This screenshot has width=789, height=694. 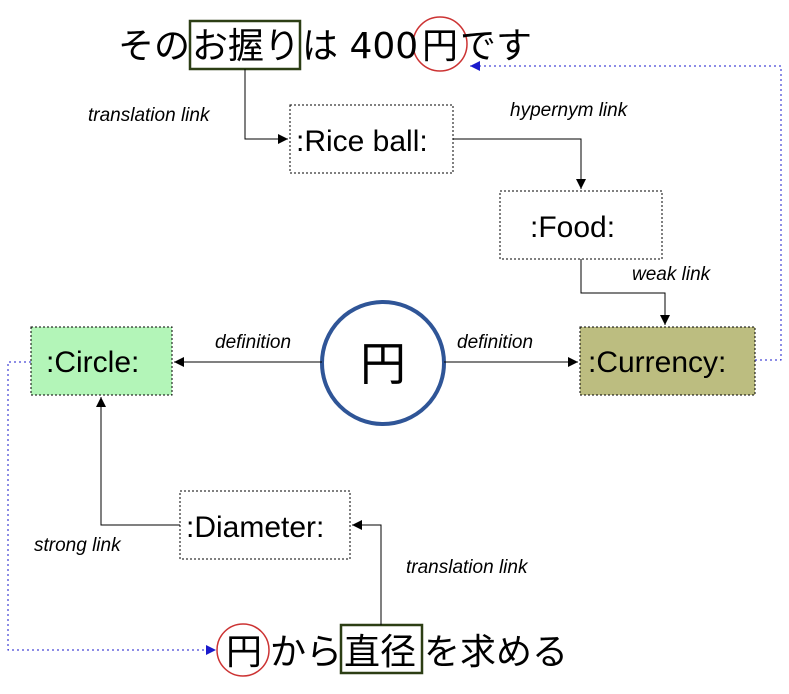 I want to click on bottom-sentence-middle: から, so click(x=306, y=652).